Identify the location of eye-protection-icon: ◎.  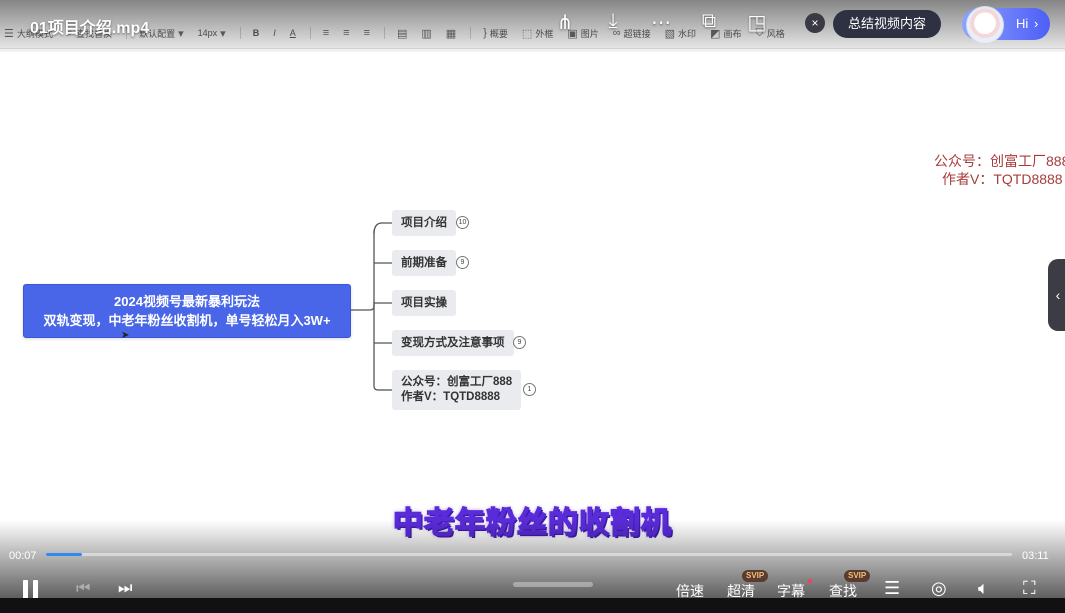
(939, 588).